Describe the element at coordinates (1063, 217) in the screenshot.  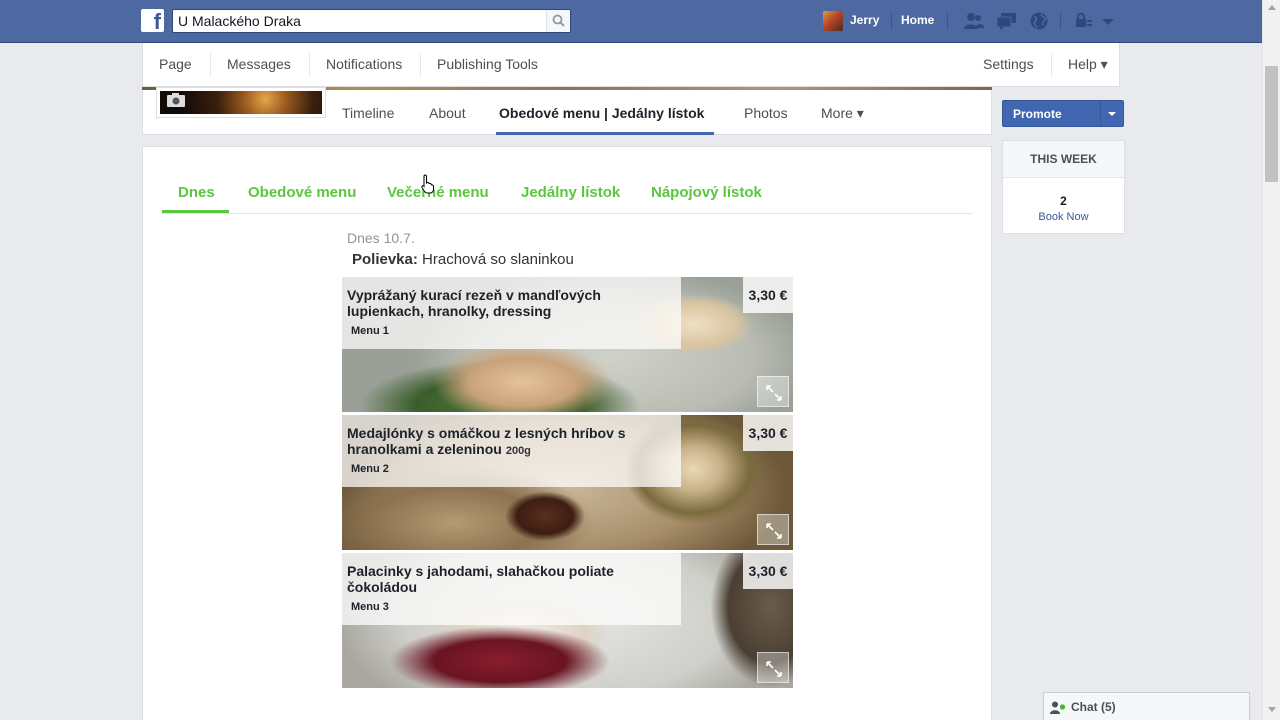
I see `book-now-link: Book Now` at that location.